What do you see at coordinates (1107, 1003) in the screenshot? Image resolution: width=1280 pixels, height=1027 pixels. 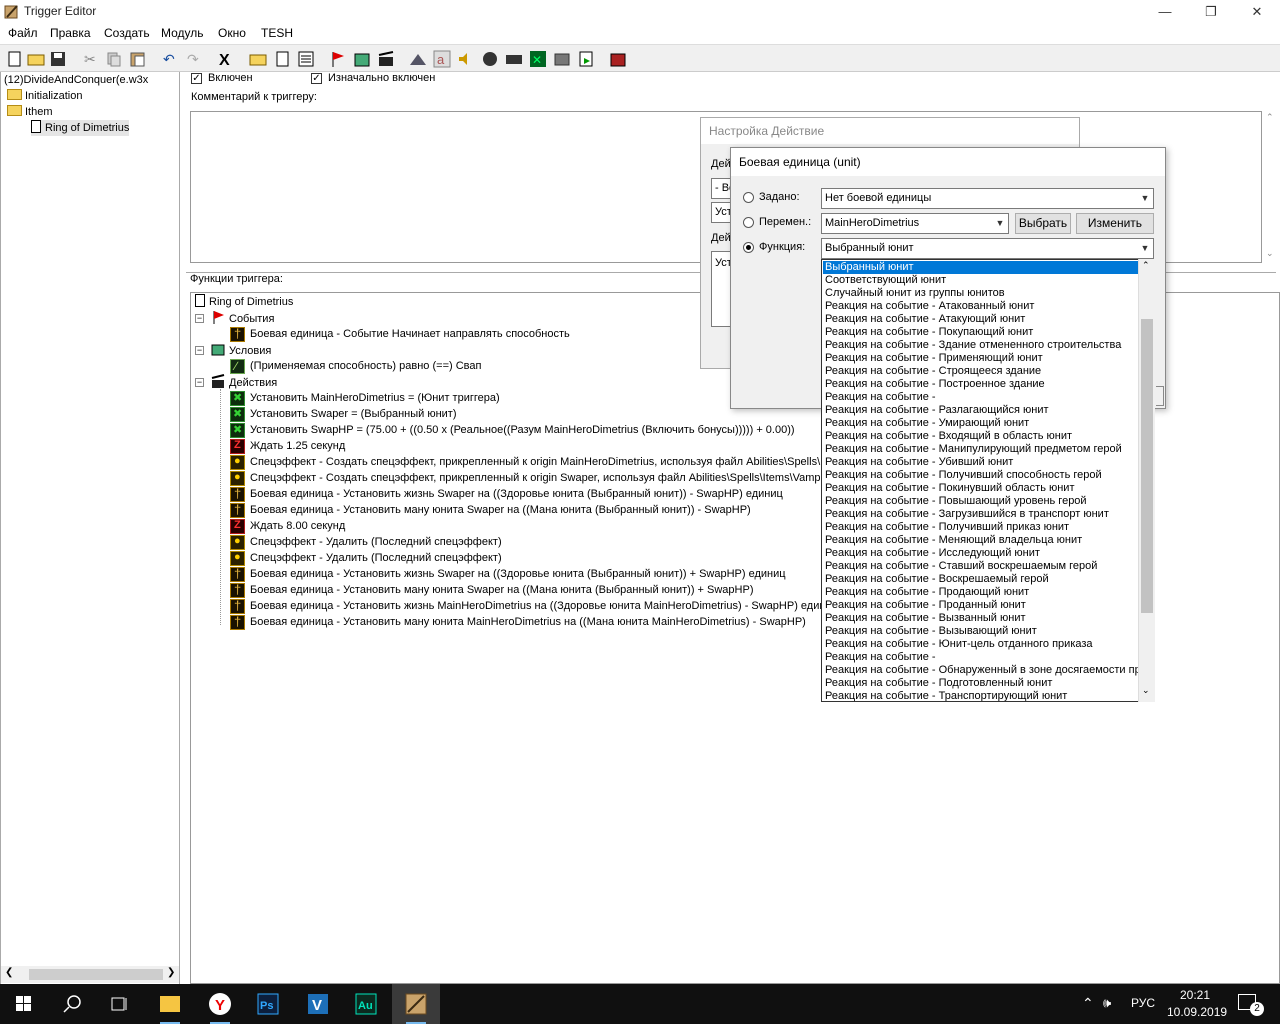 I see `volume-icon: 🕪` at bounding box center [1107, 1003].